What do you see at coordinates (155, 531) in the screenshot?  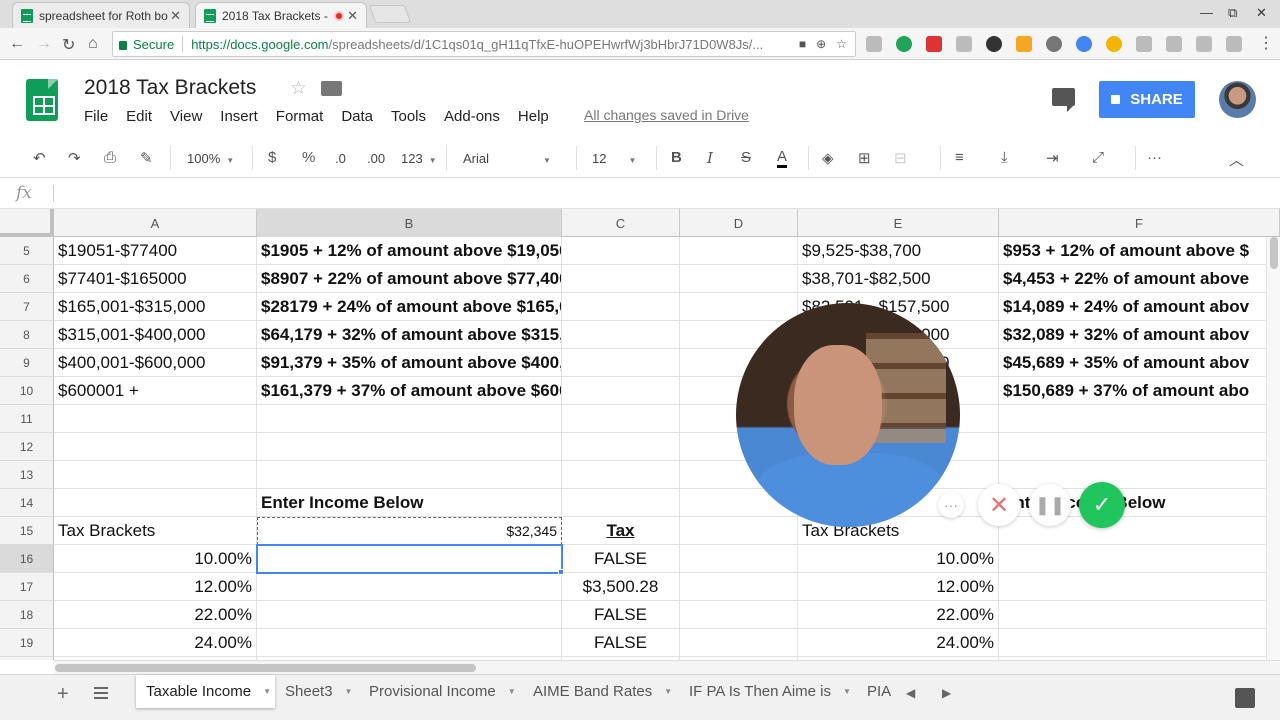 I see `cell-a15: Tax Brackets` at bounding box center [155, 531].